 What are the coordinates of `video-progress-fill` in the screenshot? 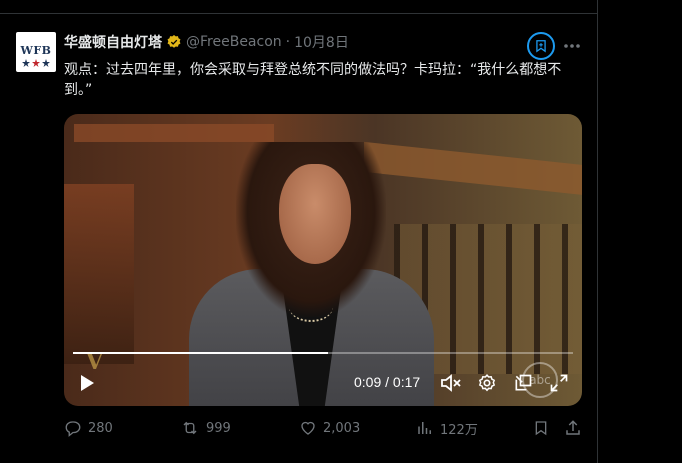 It's located at (200, 353).